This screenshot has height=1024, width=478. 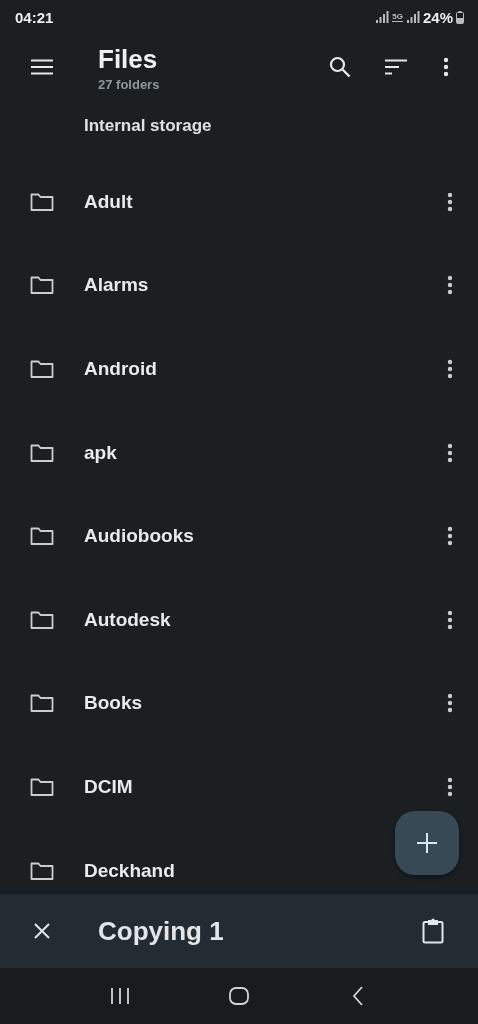 What do you see at coordinates (108, 201) in the screenshot?
I see `folder-name: Adult` at bounding box center [108, 201].